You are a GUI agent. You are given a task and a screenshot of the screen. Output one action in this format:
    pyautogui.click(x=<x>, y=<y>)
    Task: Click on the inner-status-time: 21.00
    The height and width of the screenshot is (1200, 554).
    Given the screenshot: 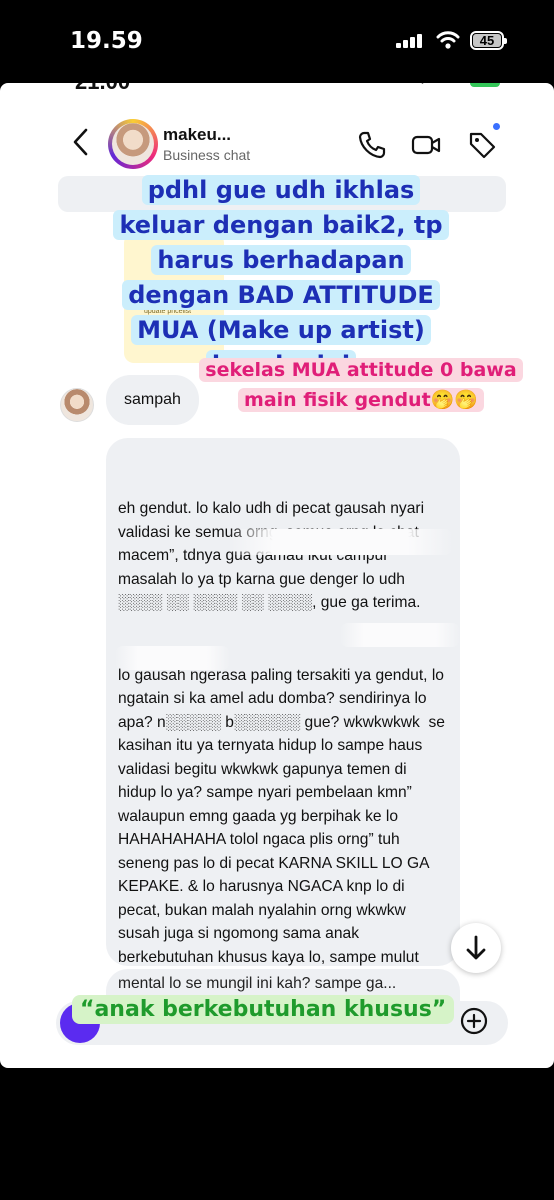 What is the action you would take?
    pyautogui.click(x=102, y=89)
    